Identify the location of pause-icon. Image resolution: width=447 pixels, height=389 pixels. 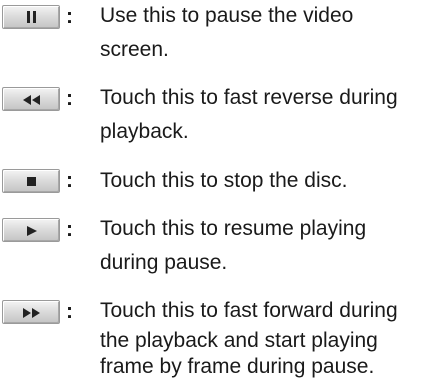
(31, 17).